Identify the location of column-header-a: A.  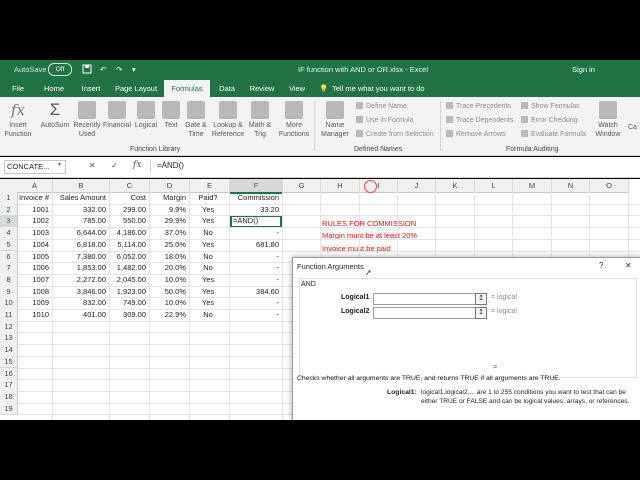
(35, 186).